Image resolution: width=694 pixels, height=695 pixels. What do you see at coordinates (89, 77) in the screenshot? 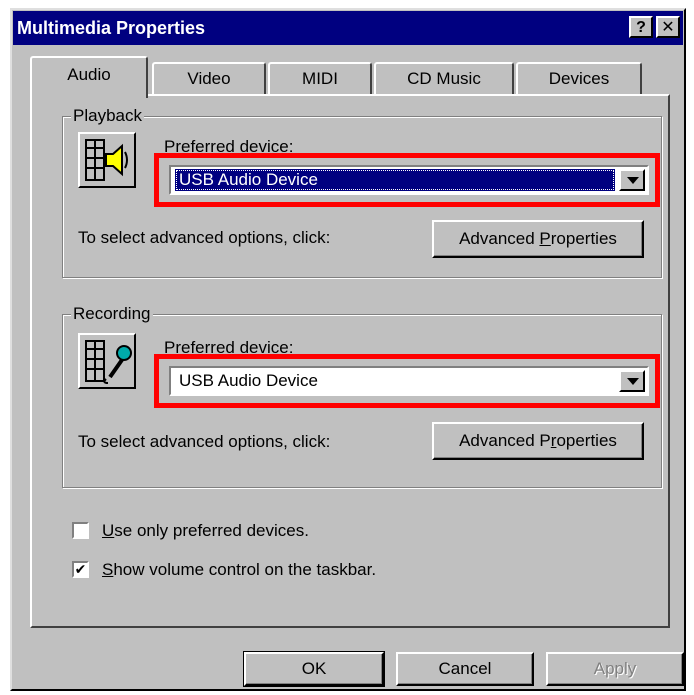
I see `tab-audio: Audio` at bounding box center [89, 77].